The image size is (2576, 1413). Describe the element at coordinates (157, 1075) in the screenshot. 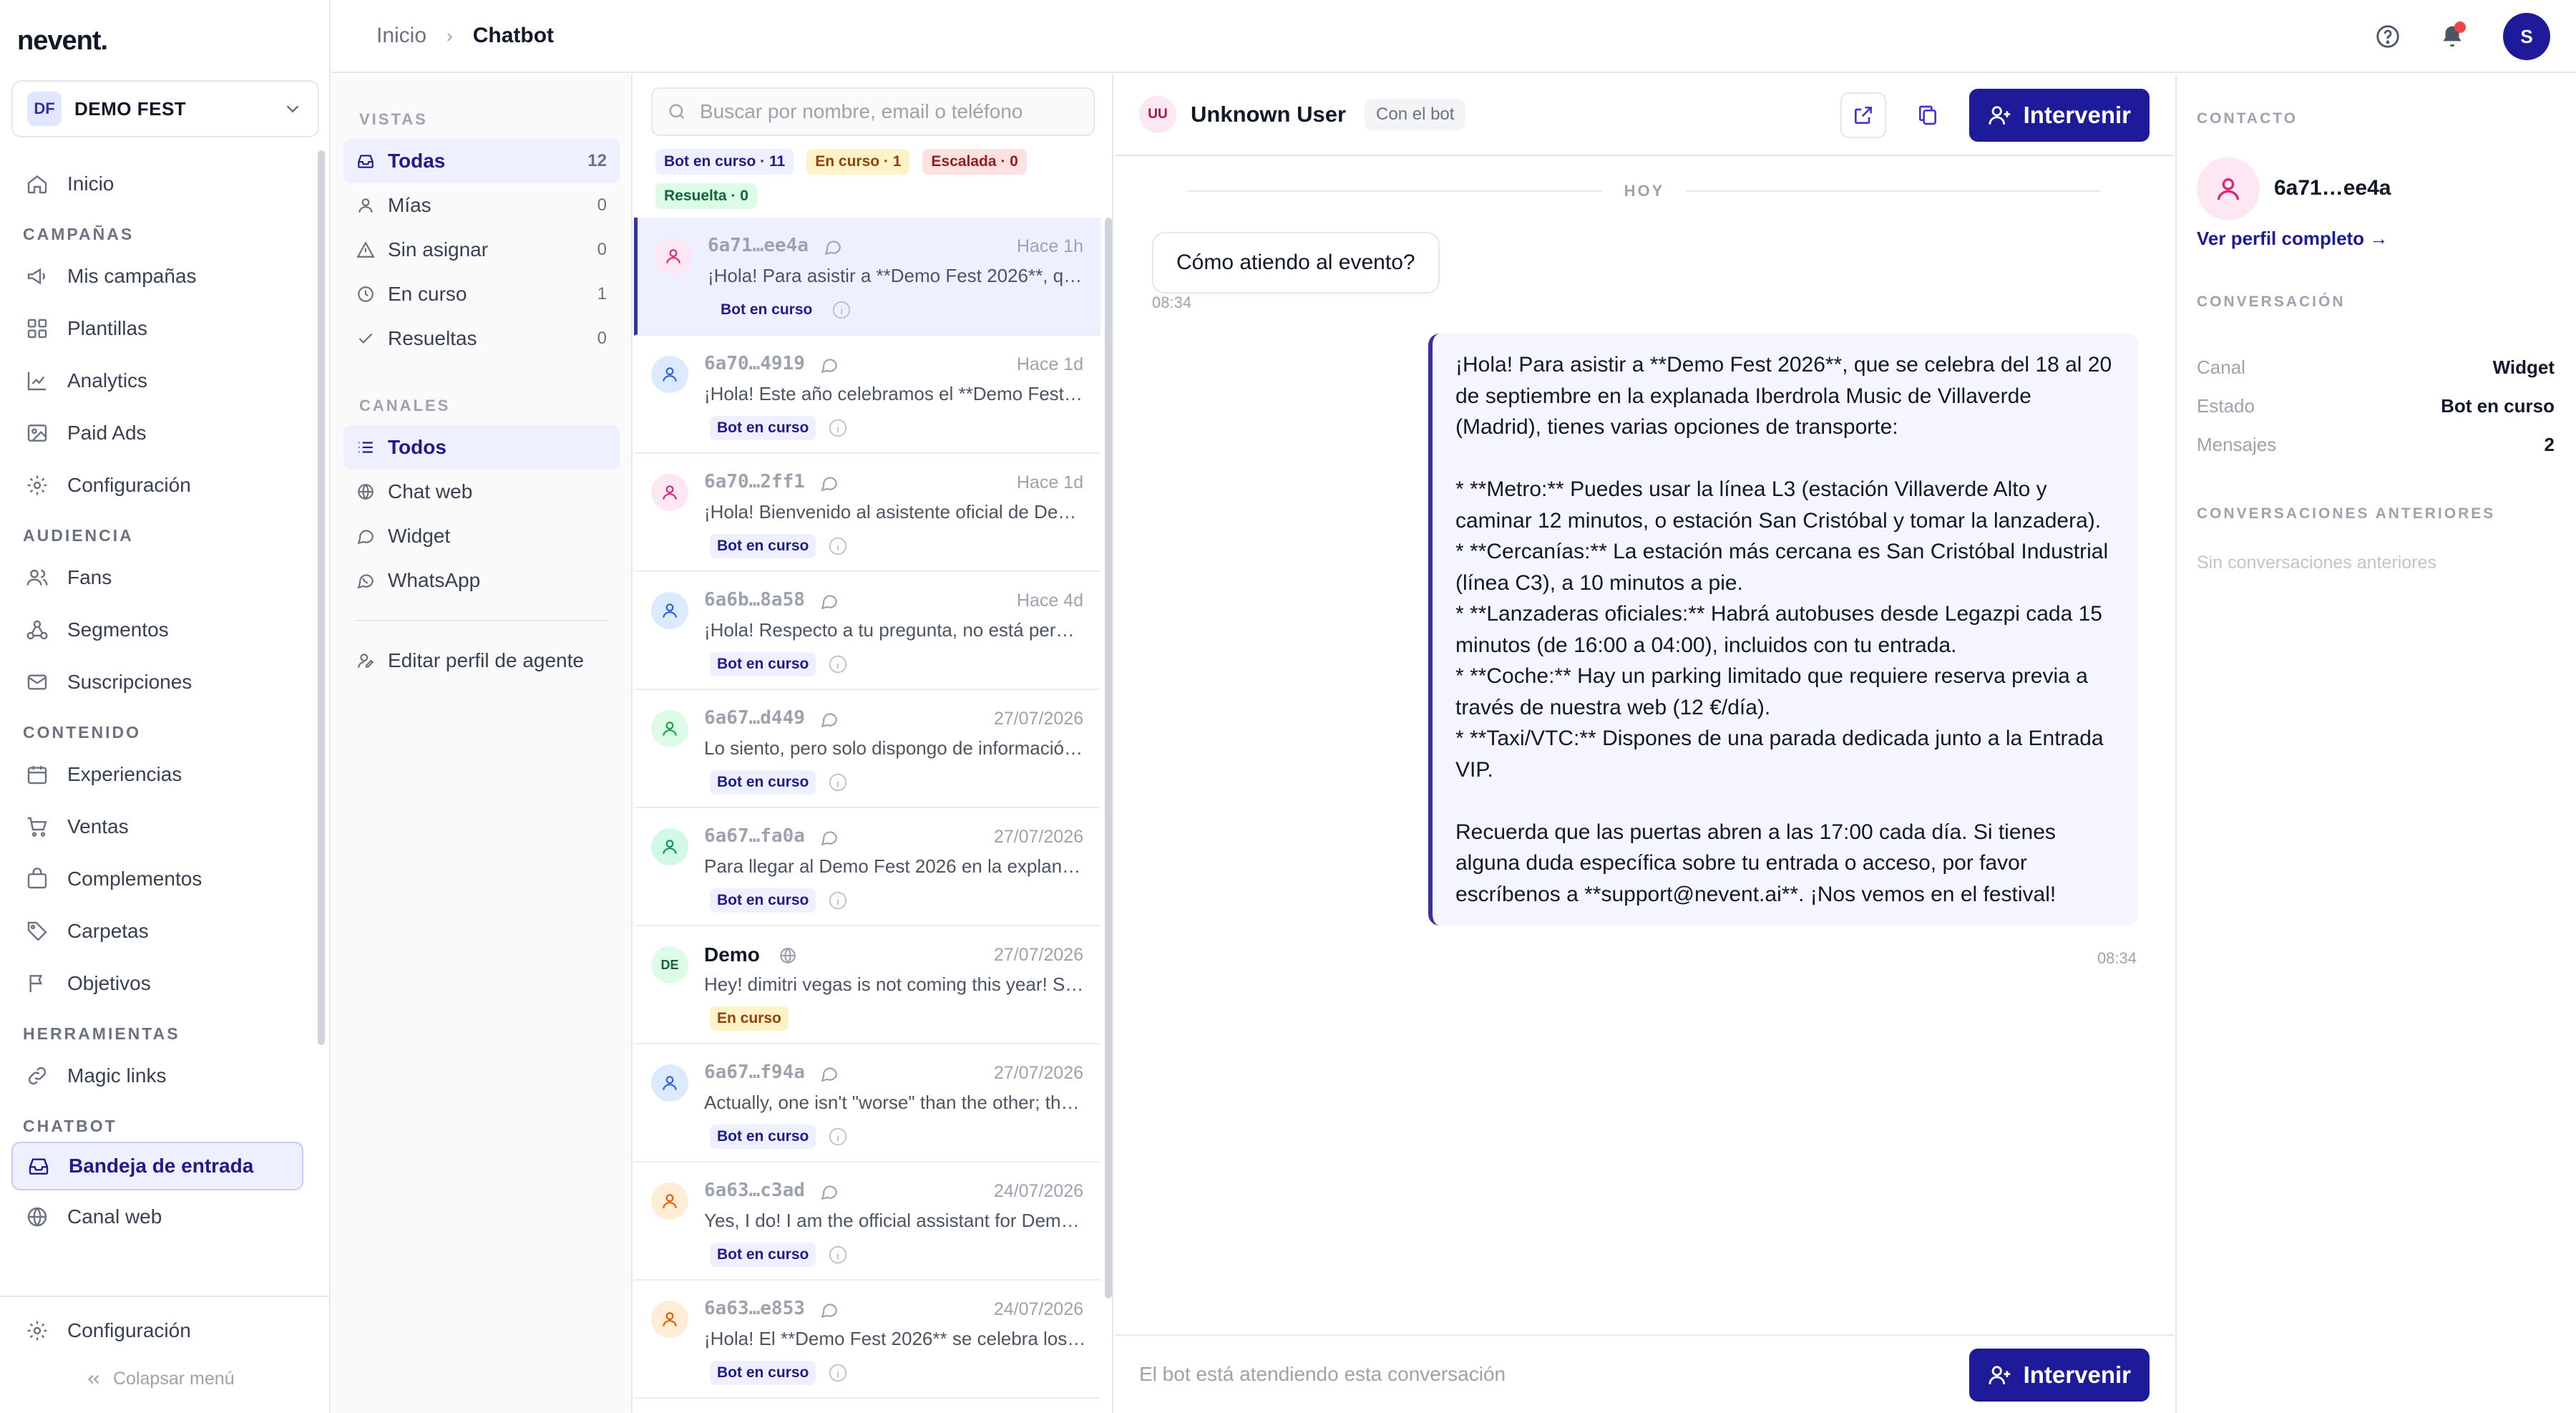

I see `sidebar-item-magic-links: Magic links` at that location.